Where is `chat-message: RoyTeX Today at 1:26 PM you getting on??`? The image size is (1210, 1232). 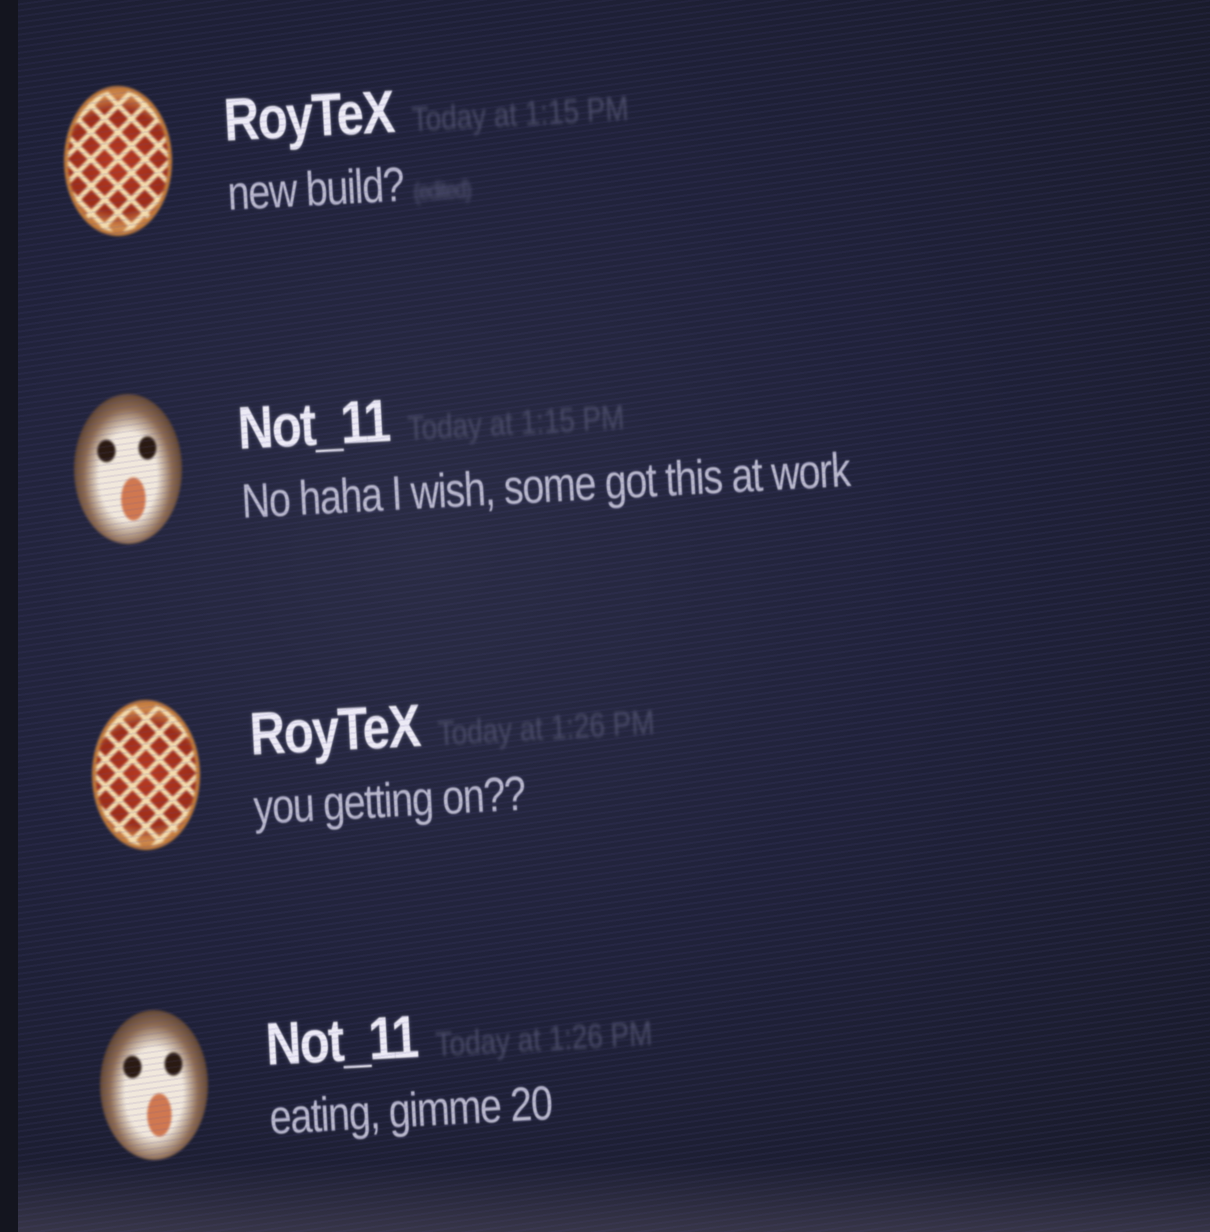 chat-message: RoyTeX Today at 1:26 PM you getting on?? is located at coordinates (417, 771).